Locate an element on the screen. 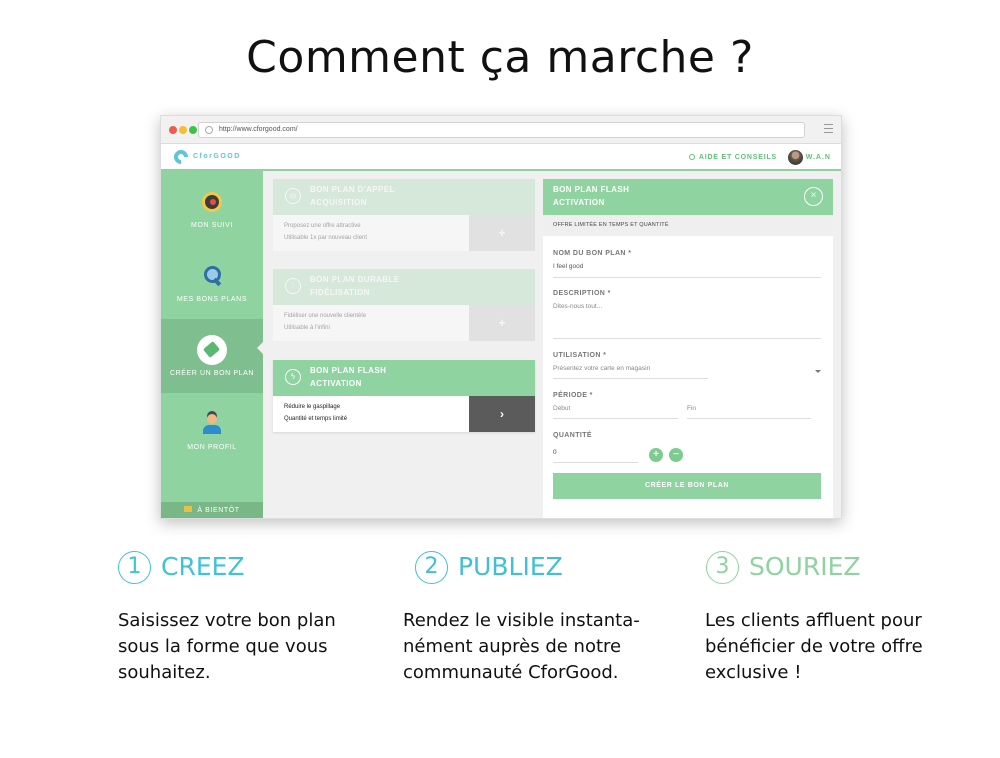  description-label: DESCRIPTION * is located at coordinates (582, 293).